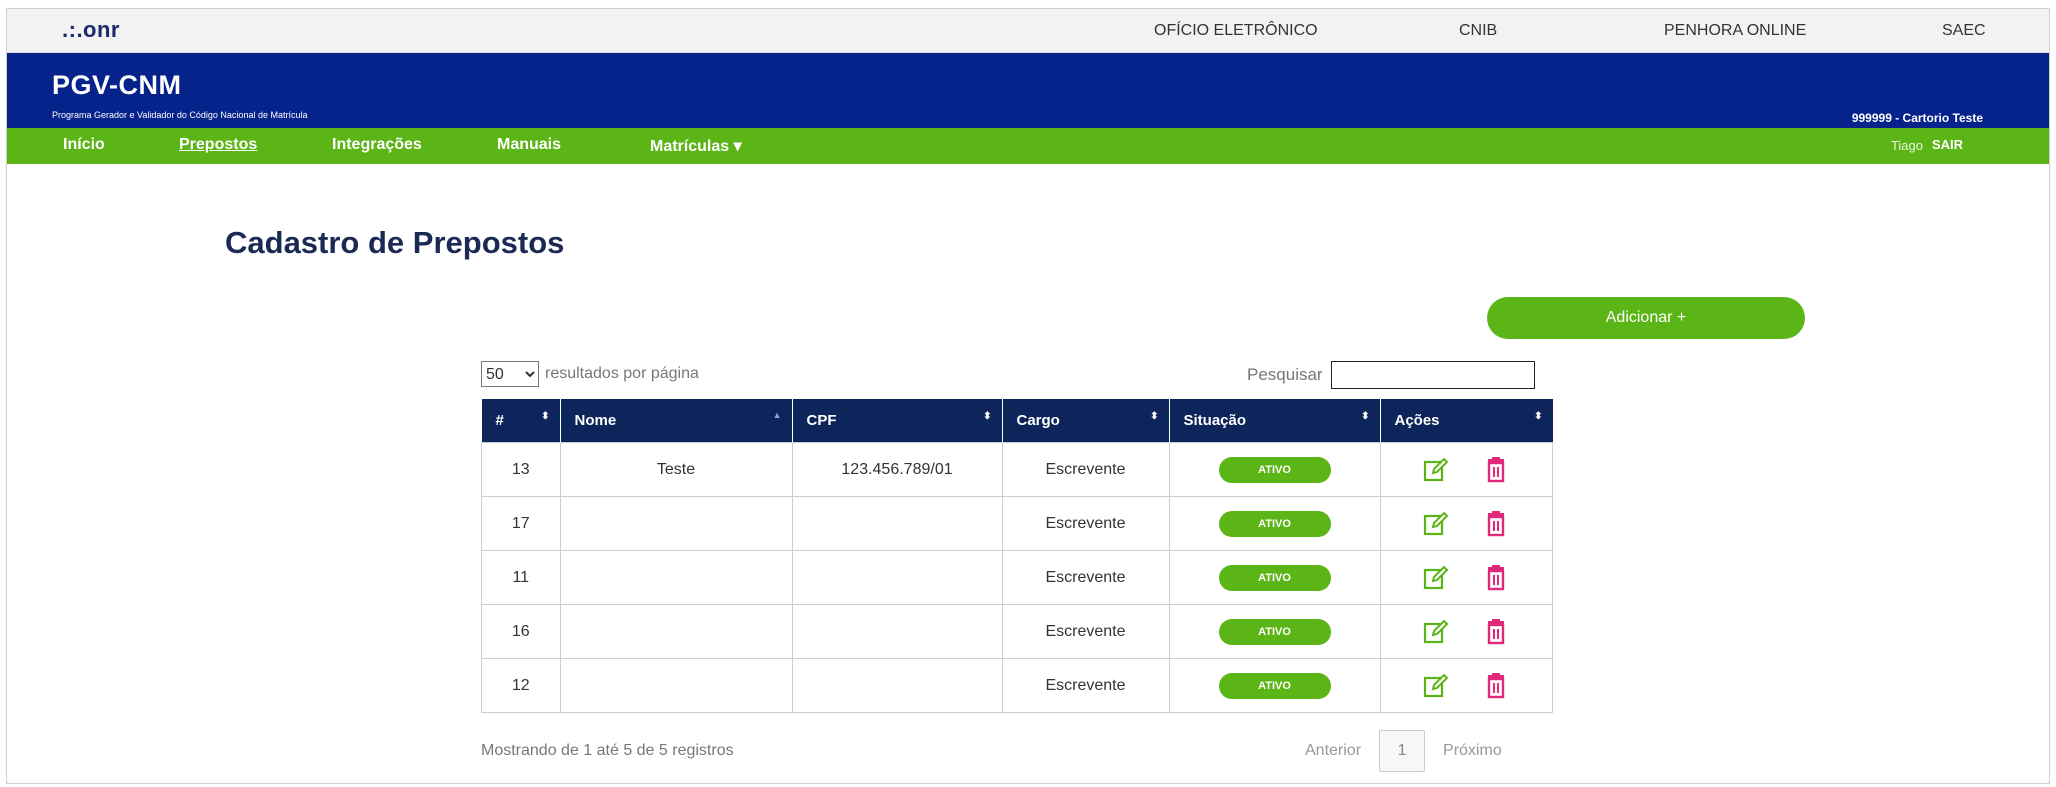 The height and width of the screenshot is (787, 2056). I want to click on pagination: Anterior 1 Próximo, so click(1403, 751).